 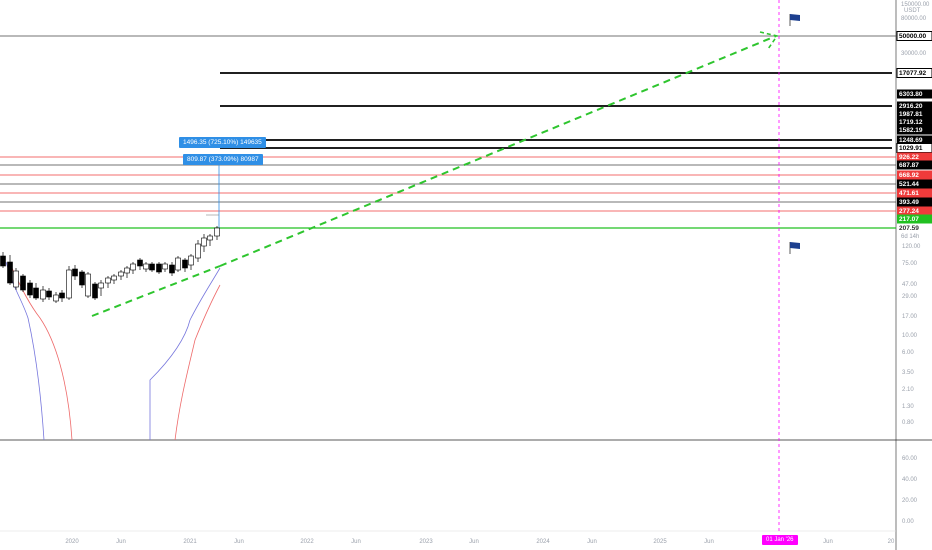 I want to click on measure-label-bottom: 809.87 (373.09%) 80987, so click(x=223, y=159).